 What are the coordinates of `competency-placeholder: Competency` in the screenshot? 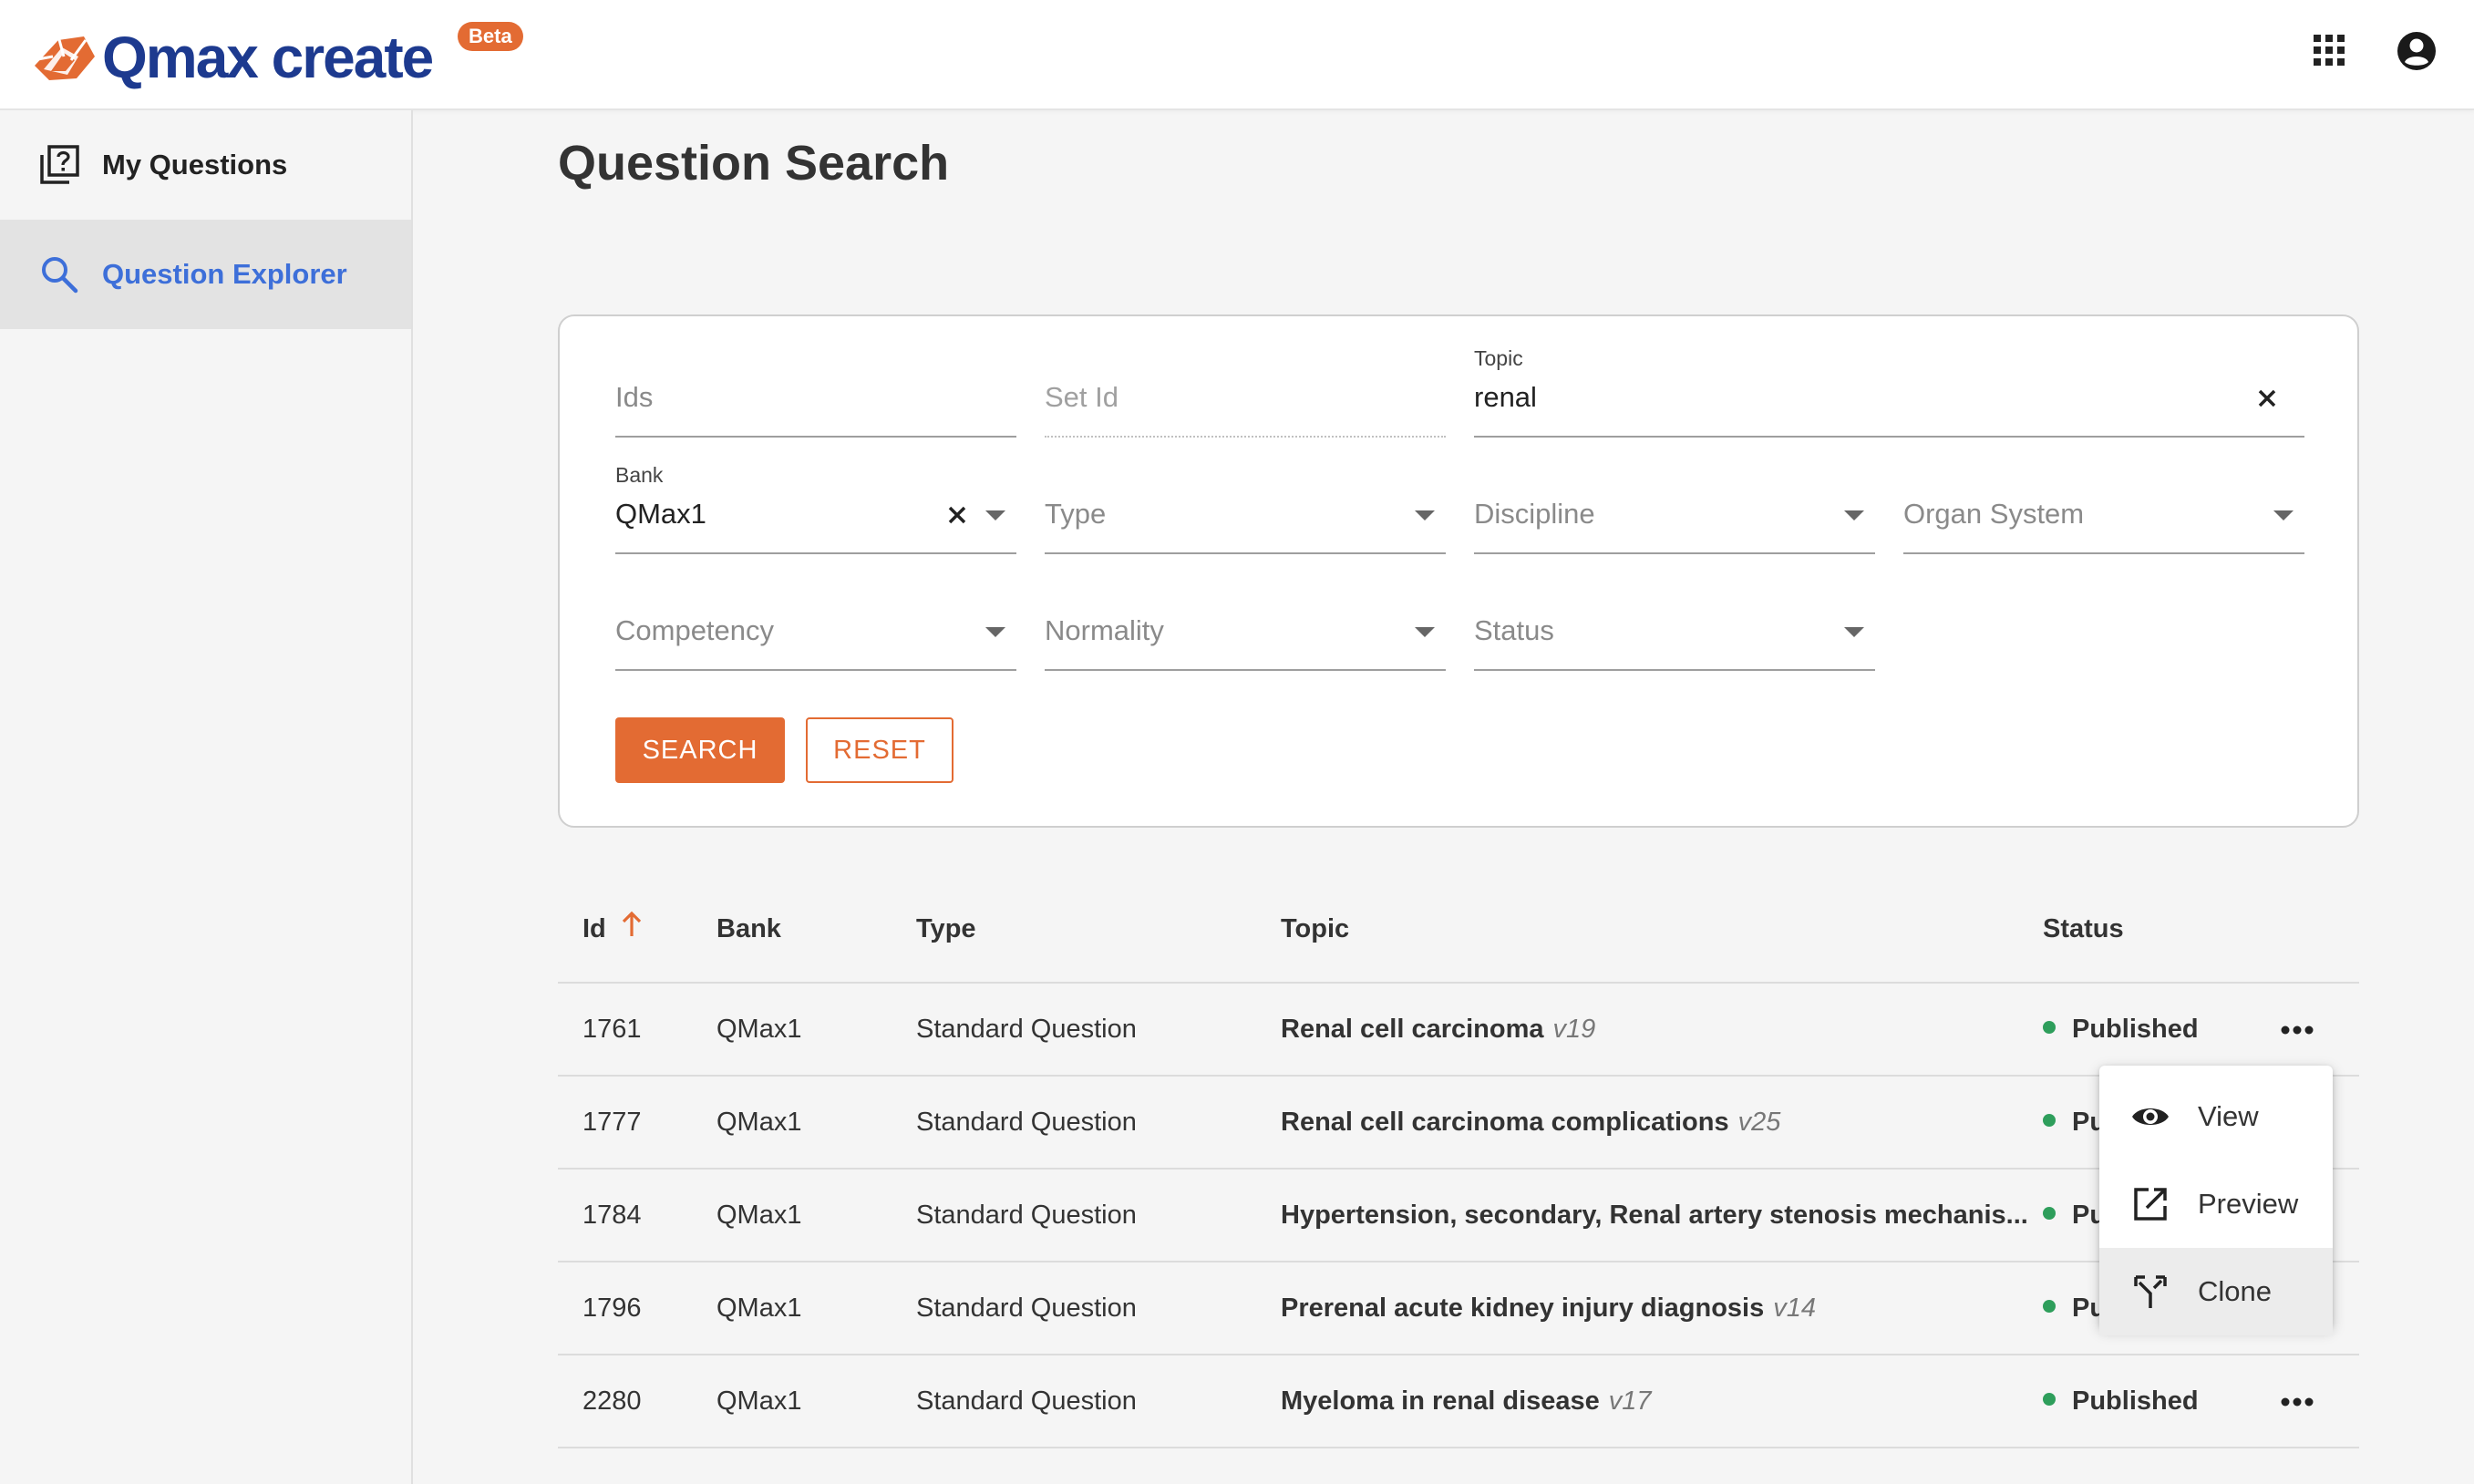 It's located at (695, 630).